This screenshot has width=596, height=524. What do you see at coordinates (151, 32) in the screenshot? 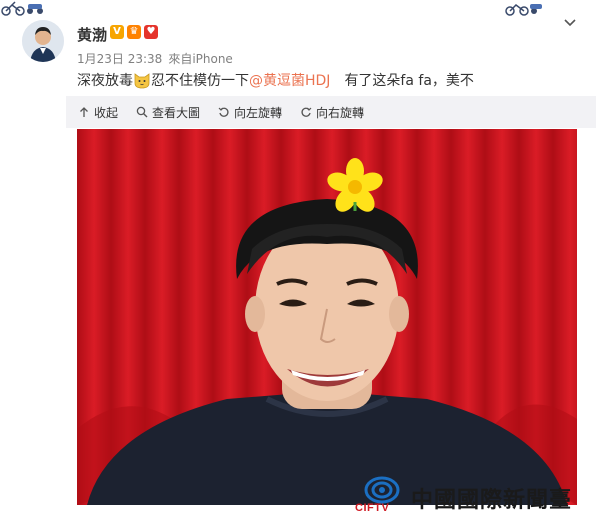
I see `fan-badge-icon: ♥` at bounding box center [151, 32].